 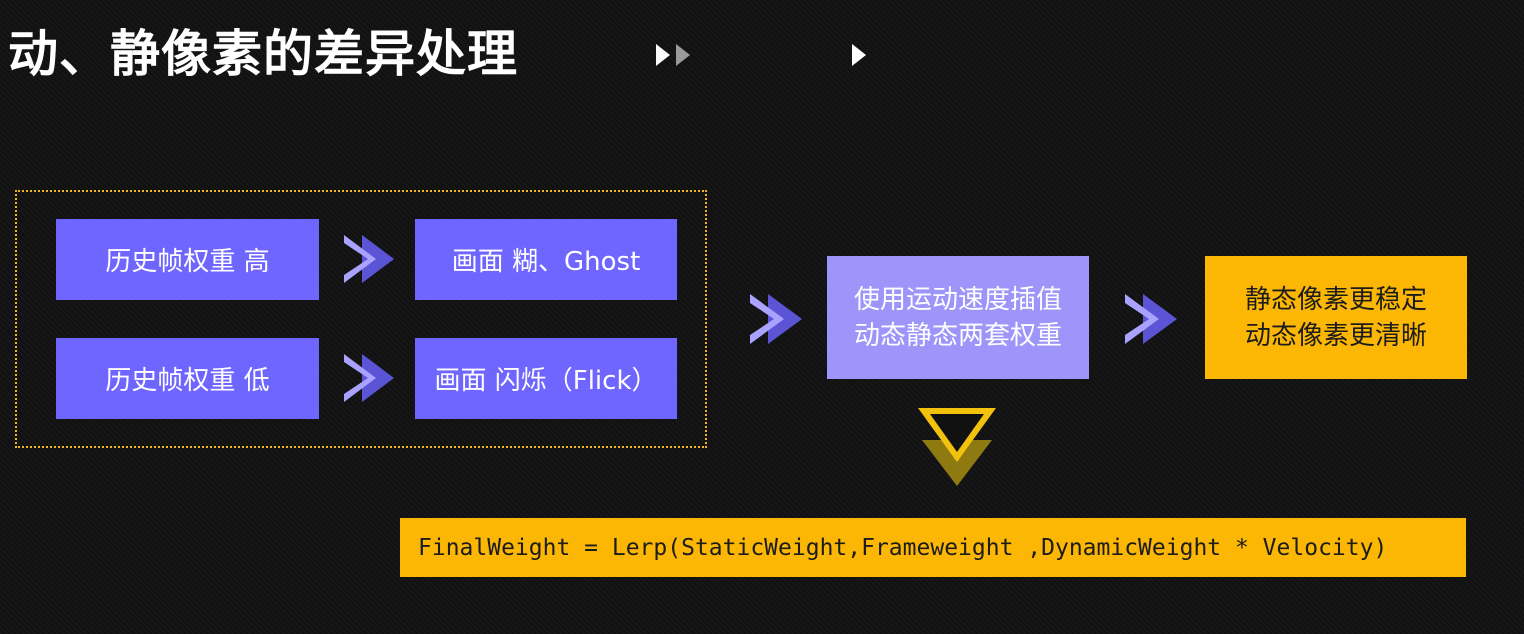 I want to click on result-box: 静态像素更稳定 动态像素更清晰, so click(x=1336, y=317).